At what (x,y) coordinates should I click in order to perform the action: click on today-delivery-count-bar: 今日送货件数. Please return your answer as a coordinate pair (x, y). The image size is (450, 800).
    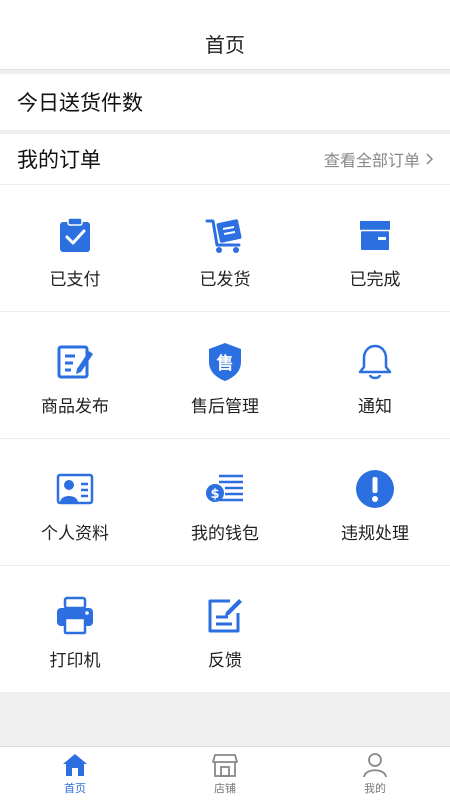
    Looking at the image, I should click on (225, 102).